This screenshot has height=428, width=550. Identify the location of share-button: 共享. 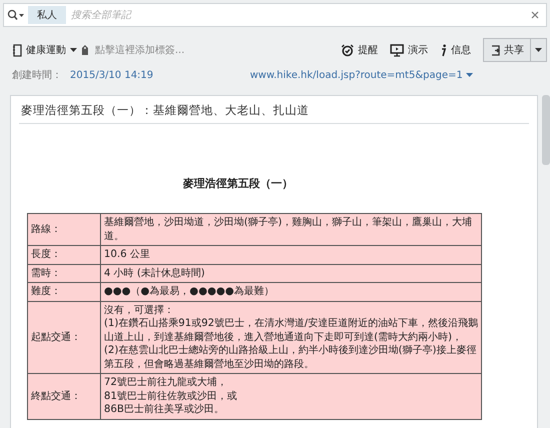
(515, 50).